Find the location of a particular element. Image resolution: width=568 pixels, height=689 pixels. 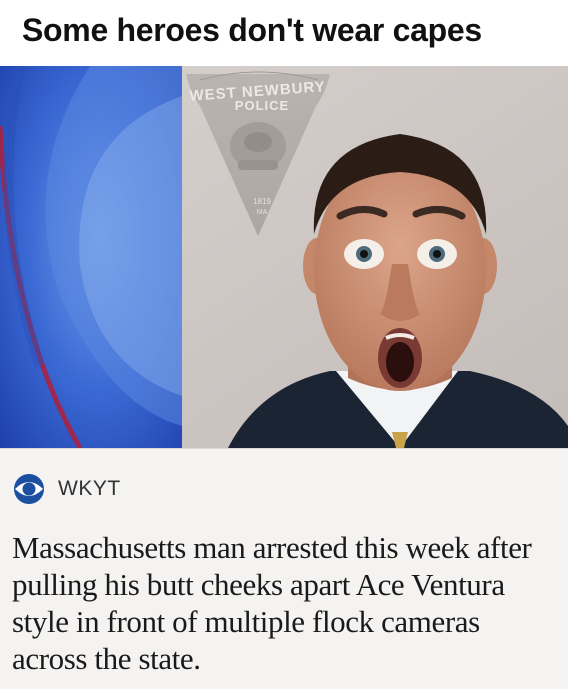

badge-state-text: MA is located at coordinates (262, 212).